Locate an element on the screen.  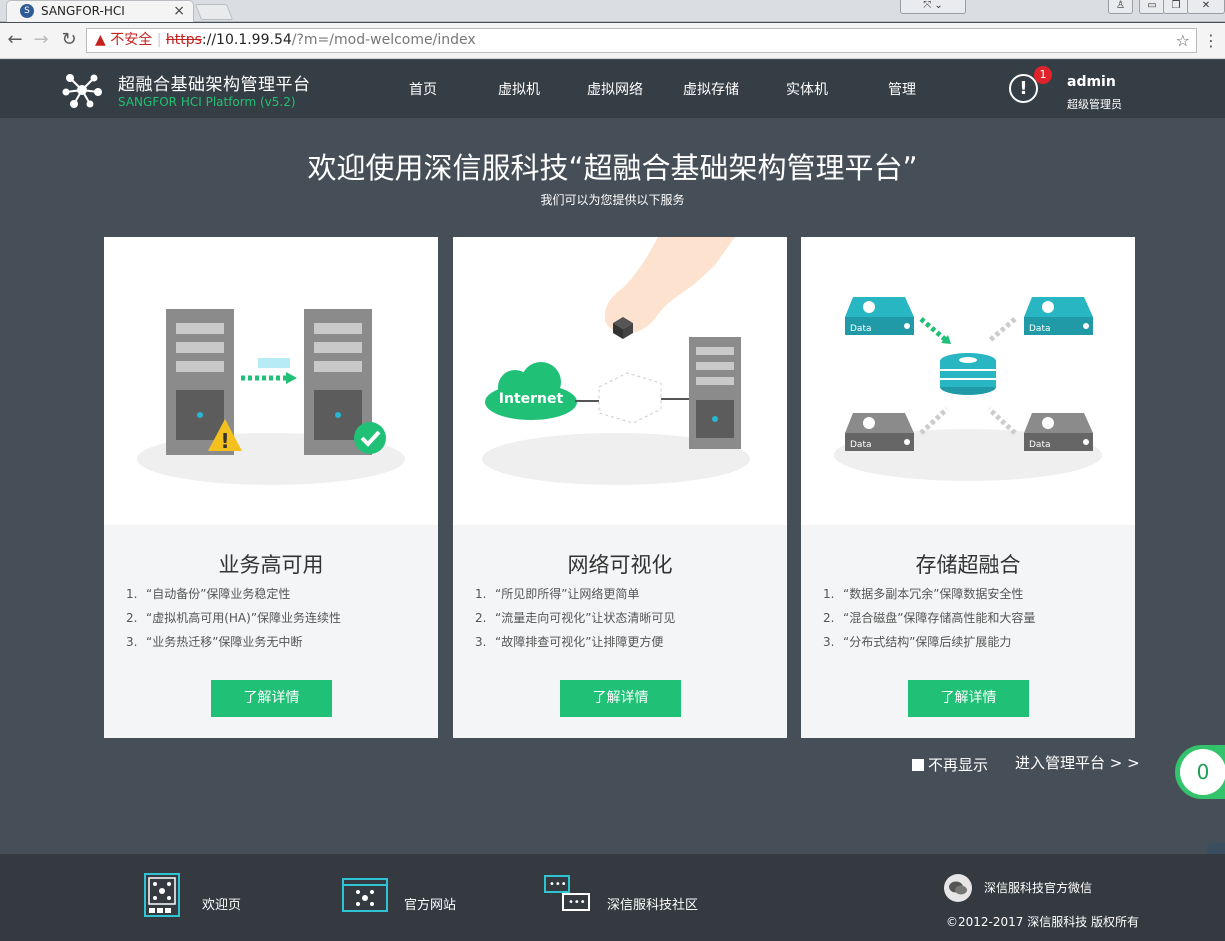
url-protocol: https is located at coordinates (183, 40).